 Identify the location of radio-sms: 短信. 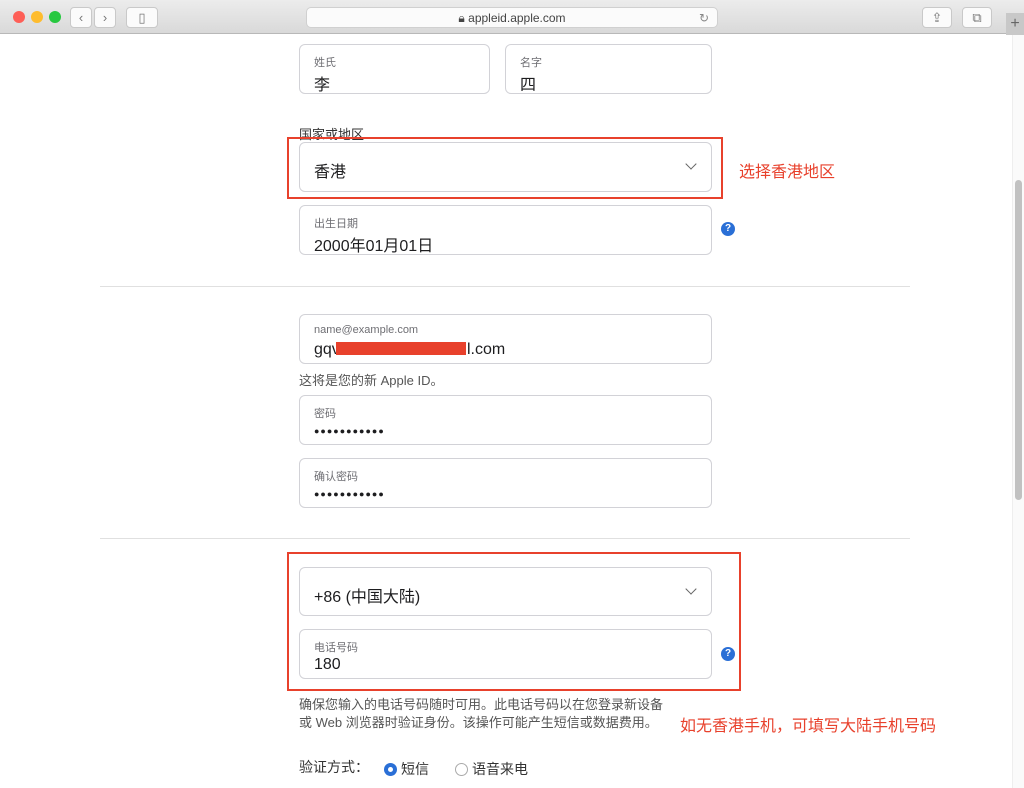
(406, 769).